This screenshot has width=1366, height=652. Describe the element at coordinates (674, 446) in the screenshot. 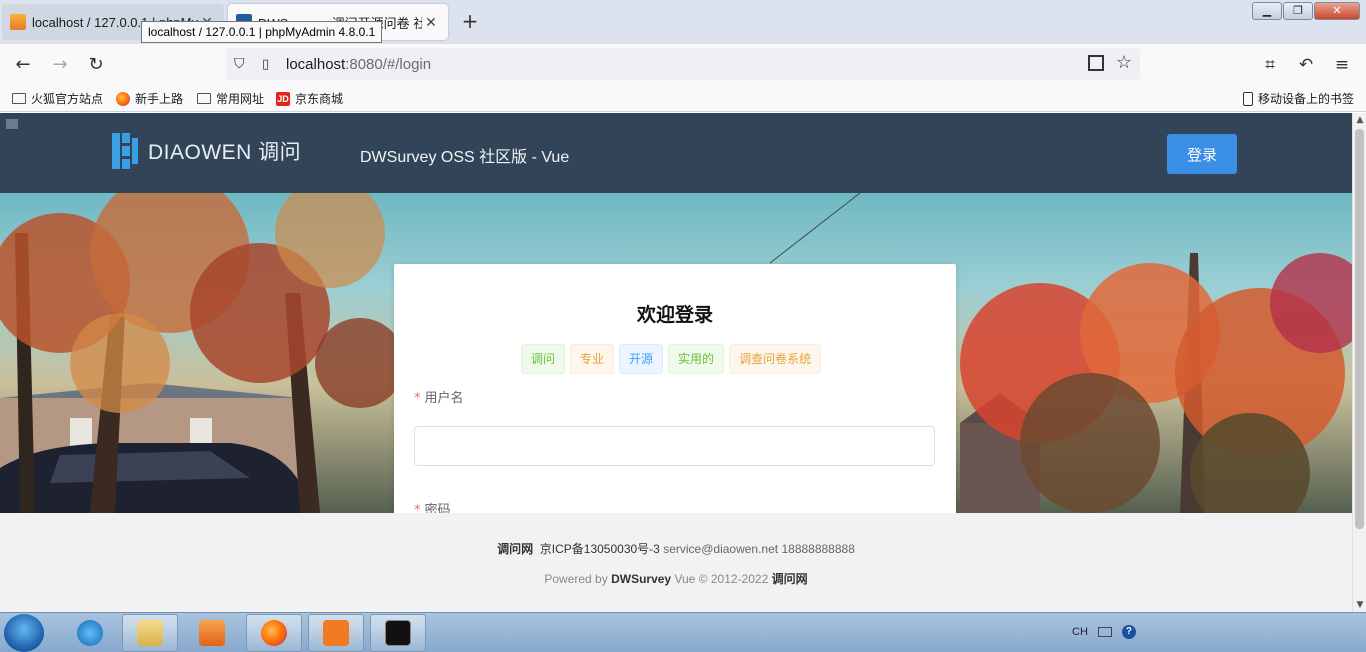

I see `username-input` at that location.